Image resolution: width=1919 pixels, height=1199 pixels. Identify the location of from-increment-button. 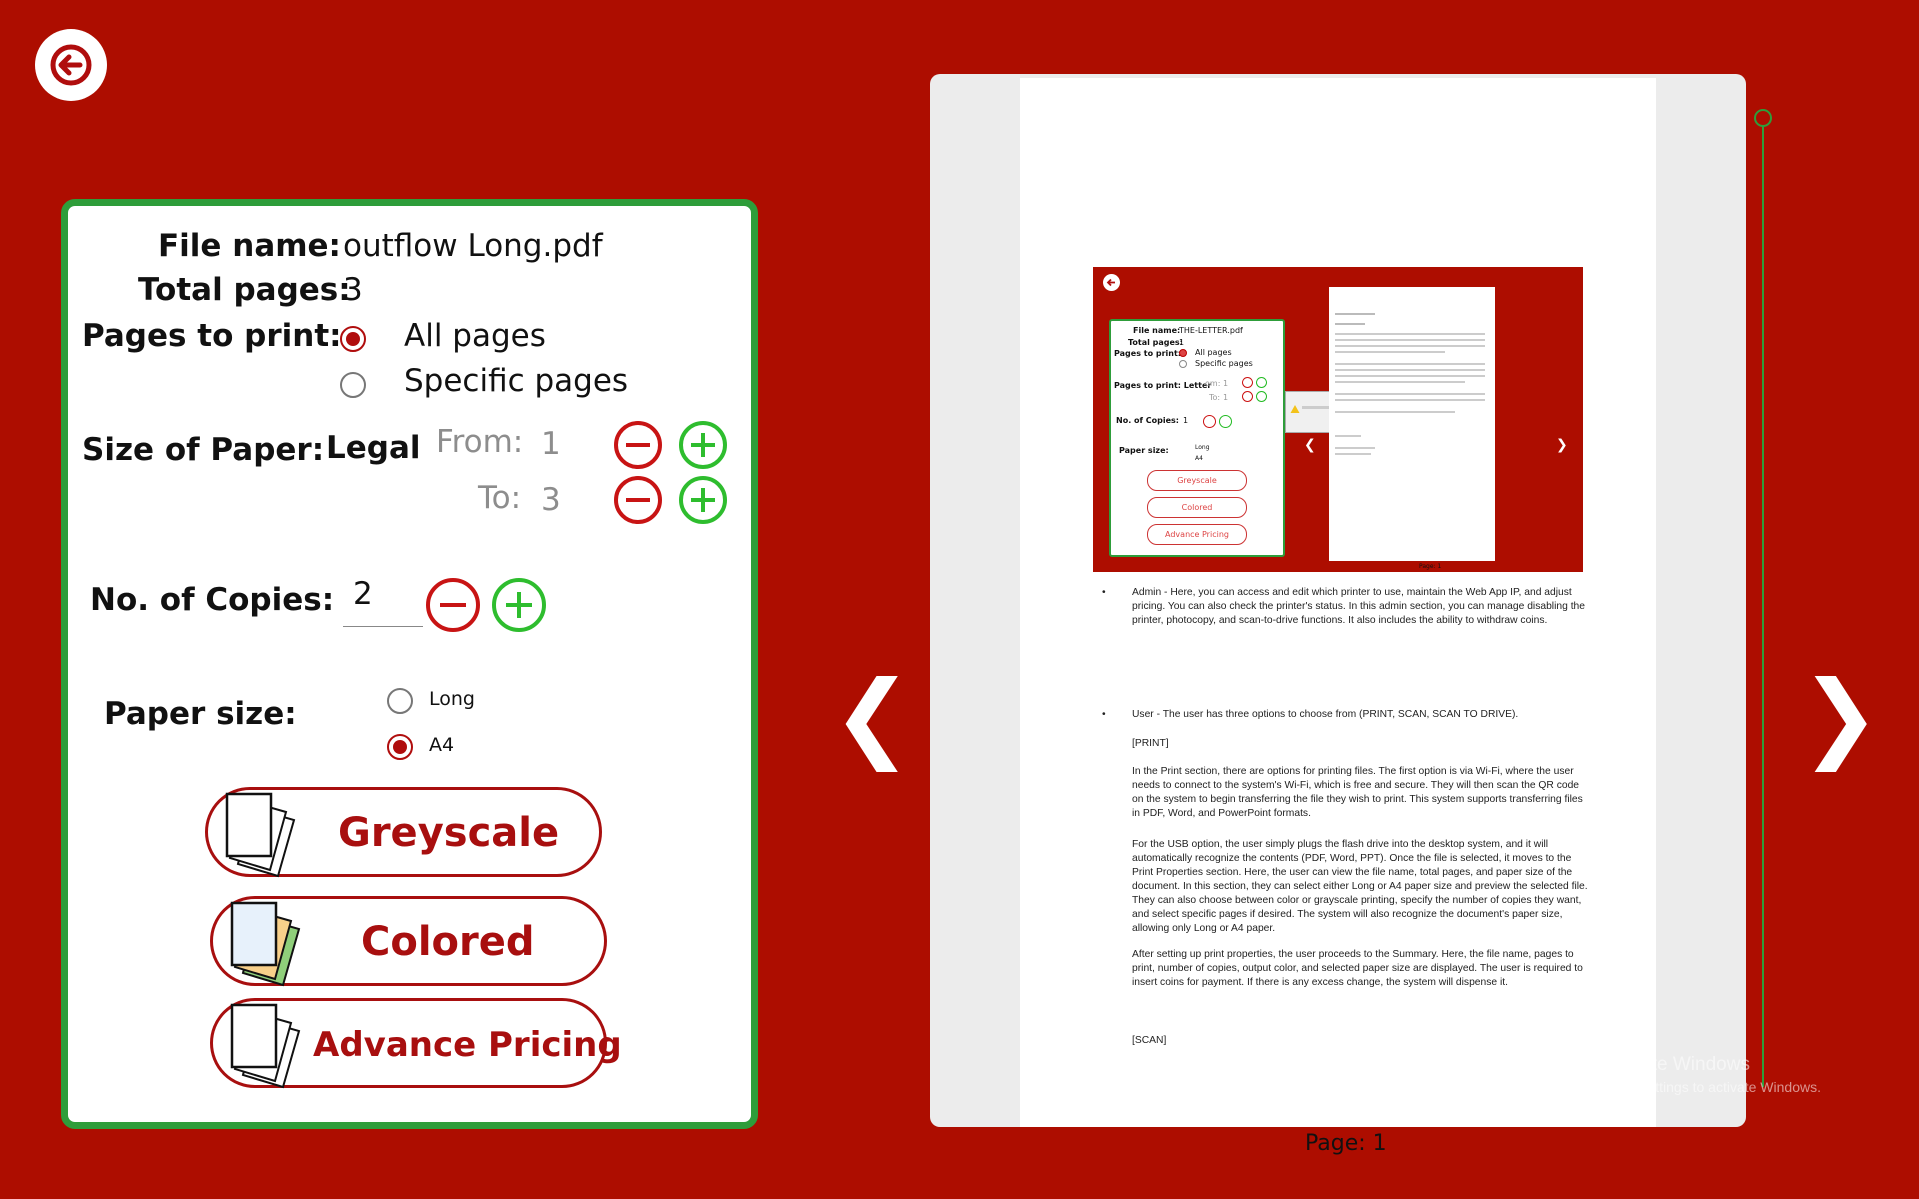
(703, 445).